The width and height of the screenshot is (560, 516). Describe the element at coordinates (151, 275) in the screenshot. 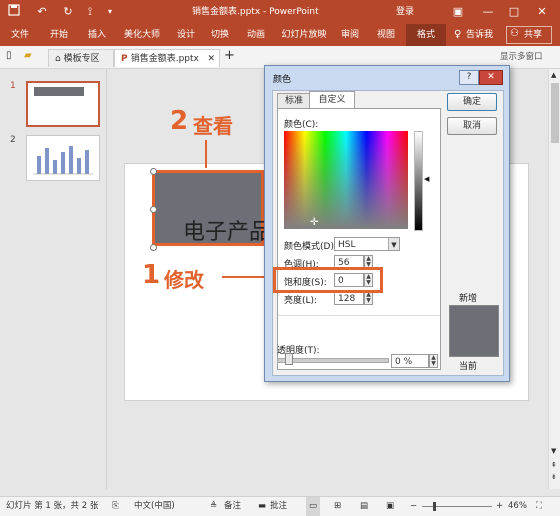

I see `annotation-step1-number: 1` at that location.